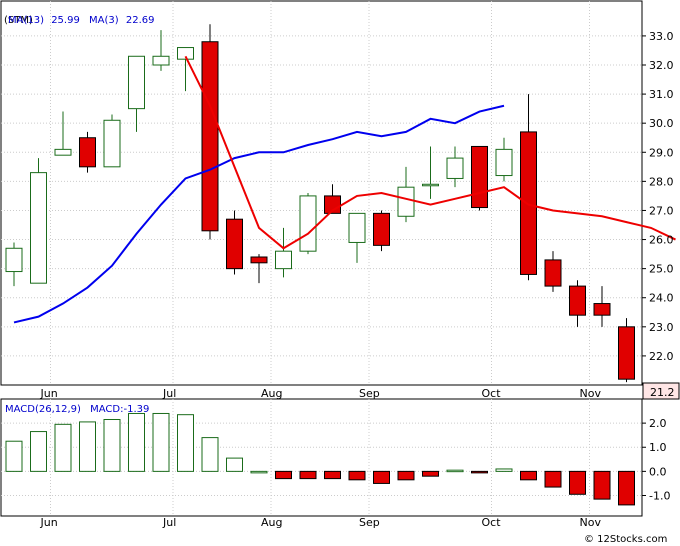 The height and width of the screenshot is (546, 680). Describe the element at coordinates (661, 36) in the screenshot. I see `price-tick-label: 33.0` at that location.